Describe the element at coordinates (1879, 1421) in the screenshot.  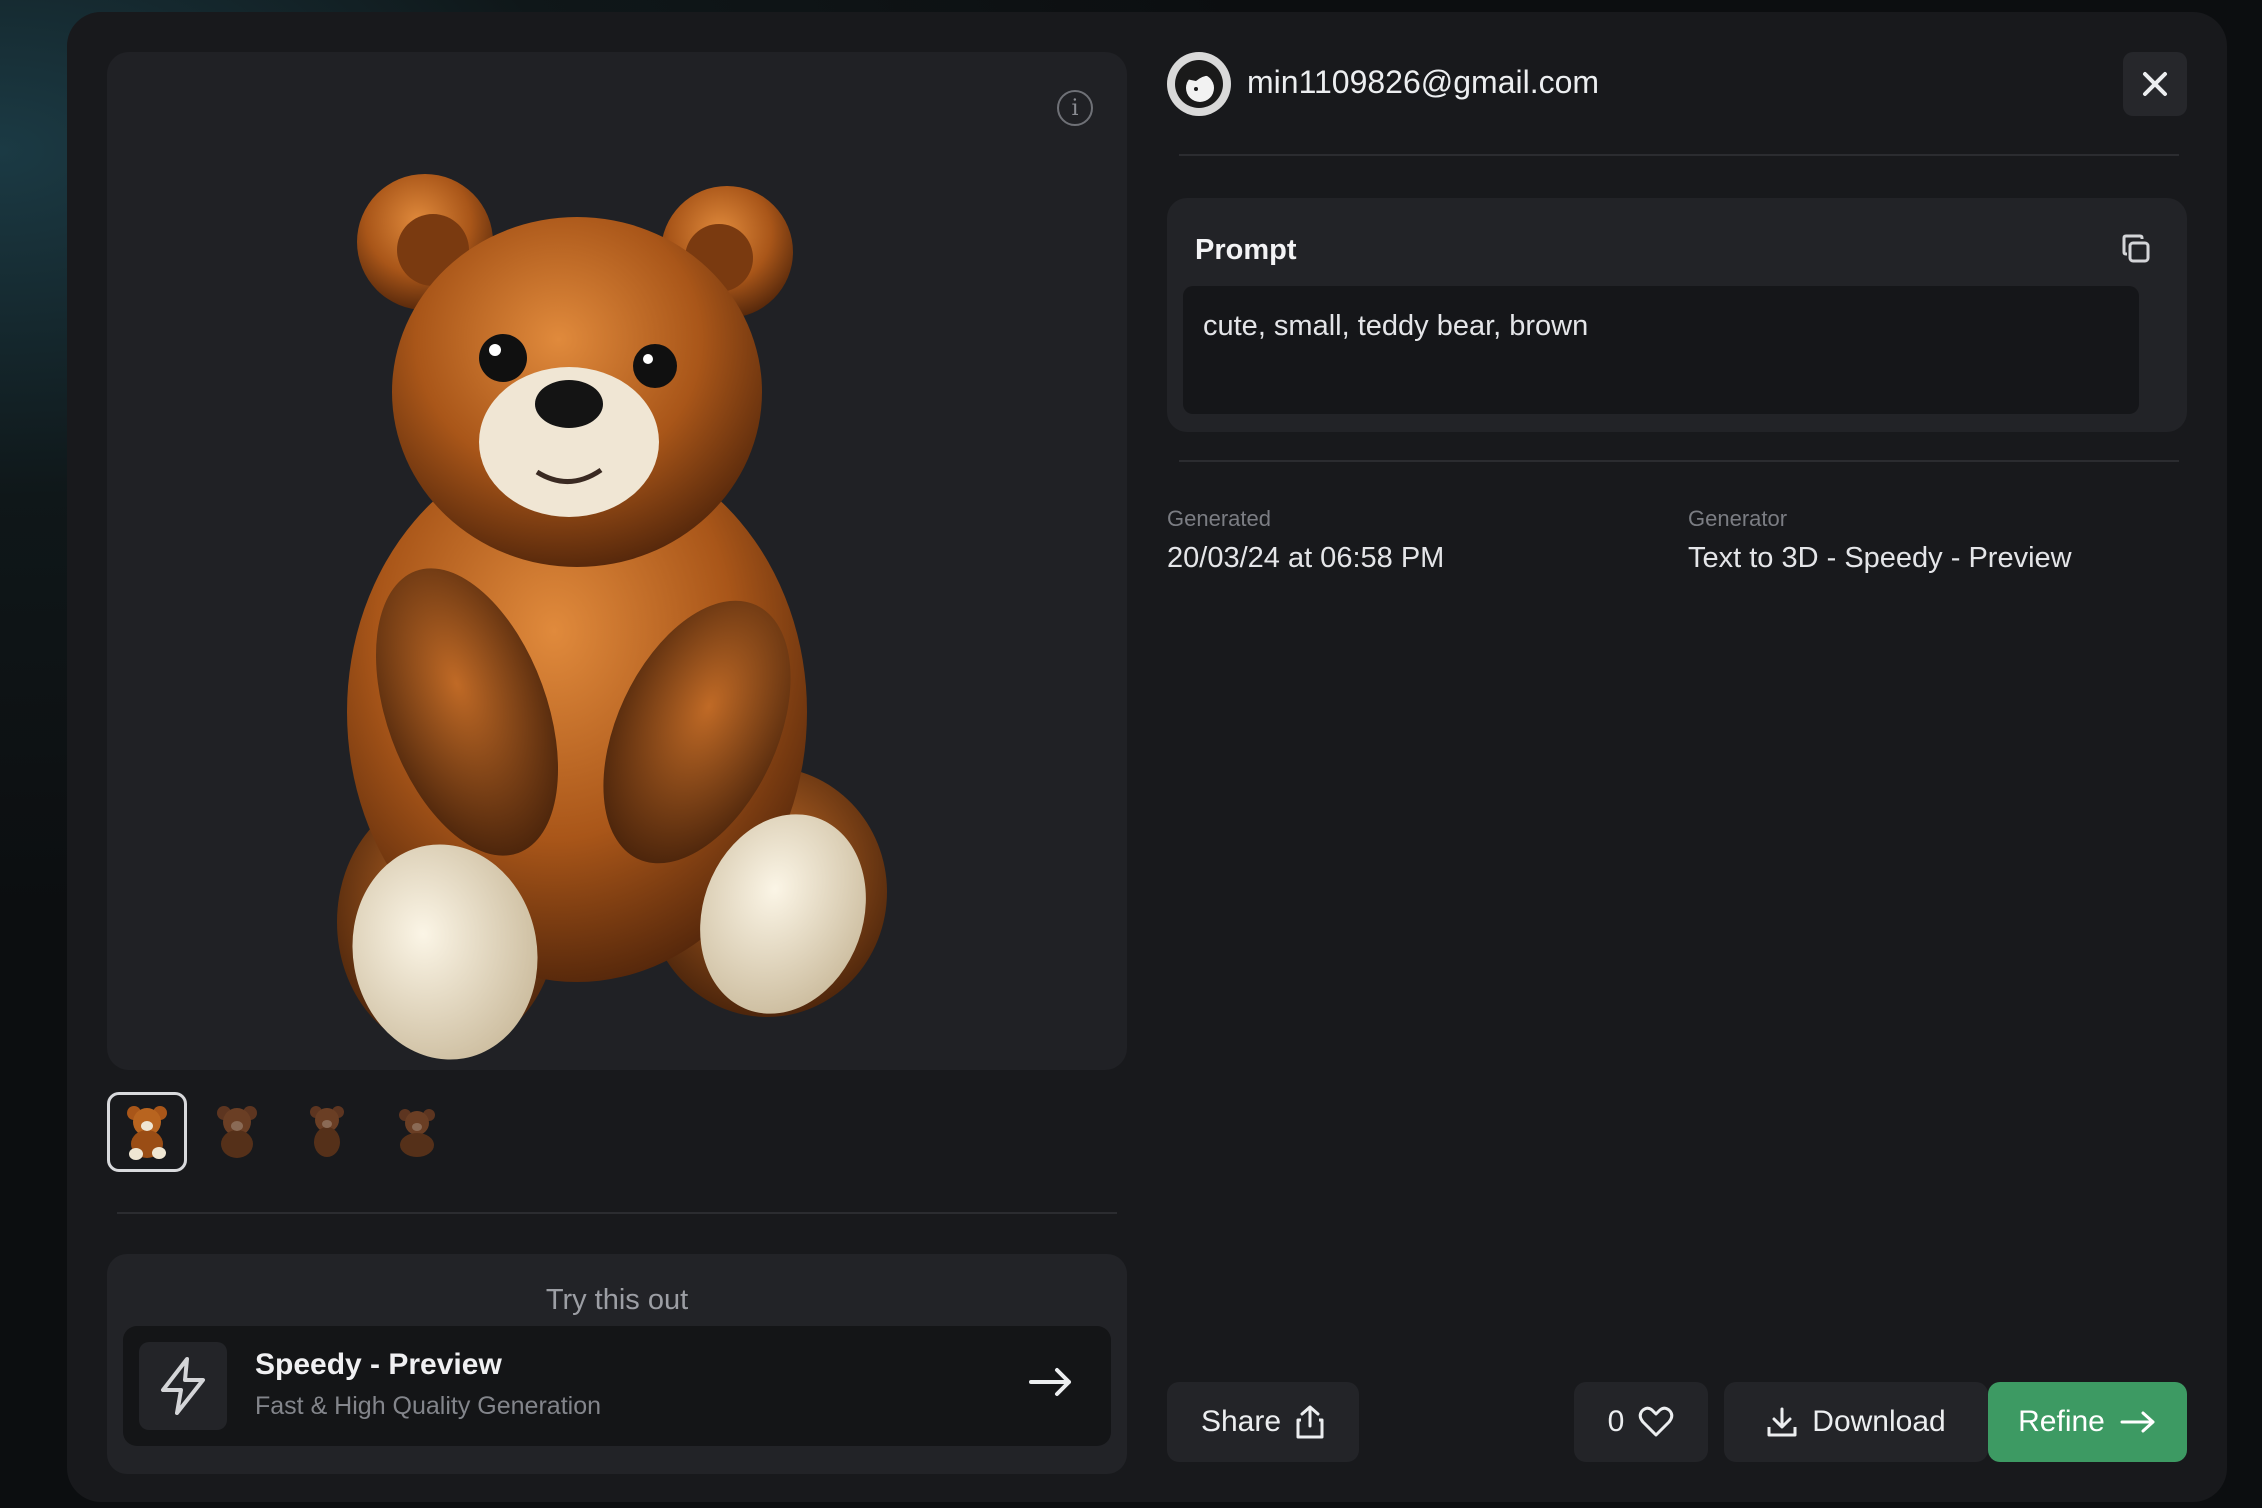
I see `download-label: Download` at that location.